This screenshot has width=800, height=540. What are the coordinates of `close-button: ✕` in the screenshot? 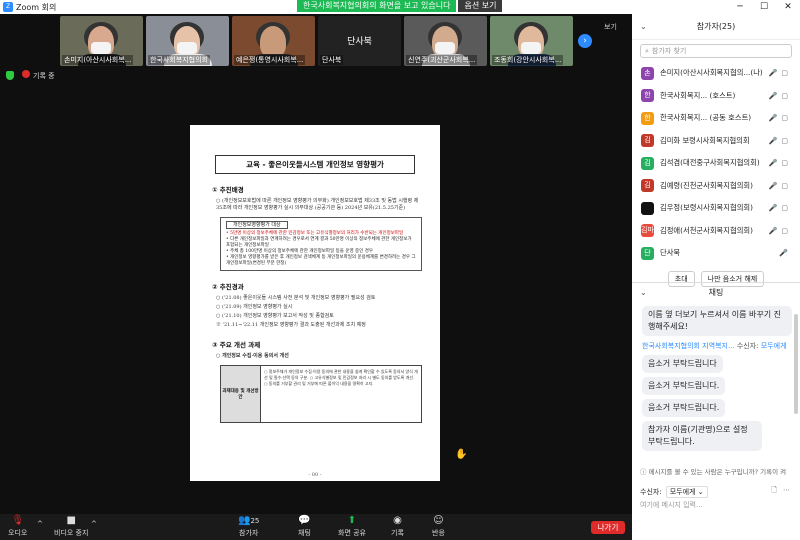 It's located at (788, 7).